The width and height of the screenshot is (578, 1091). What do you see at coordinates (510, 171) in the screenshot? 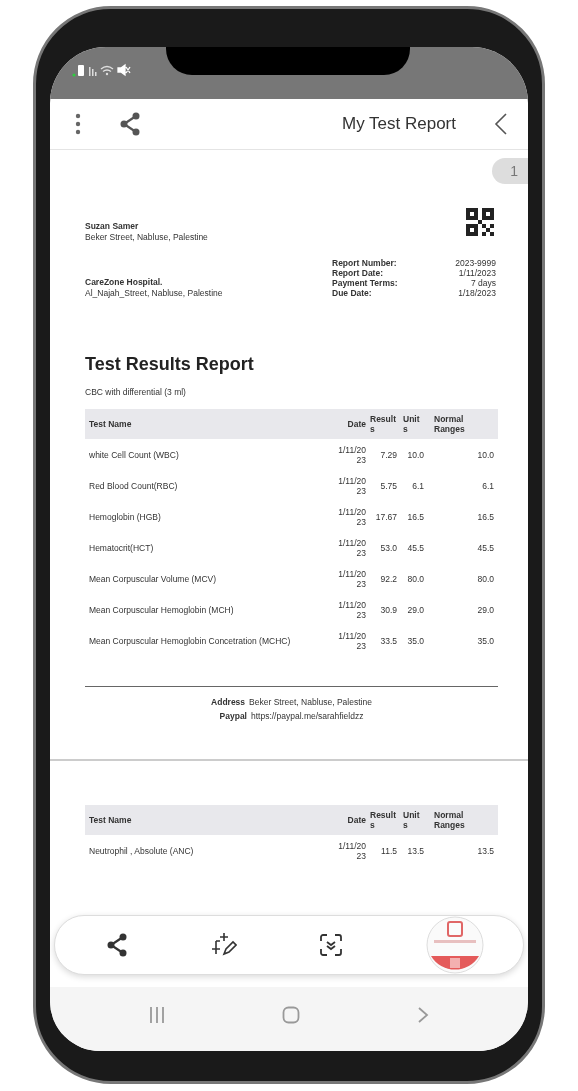
I see `page-number-badge: 1` at bounding box center [510, 171].